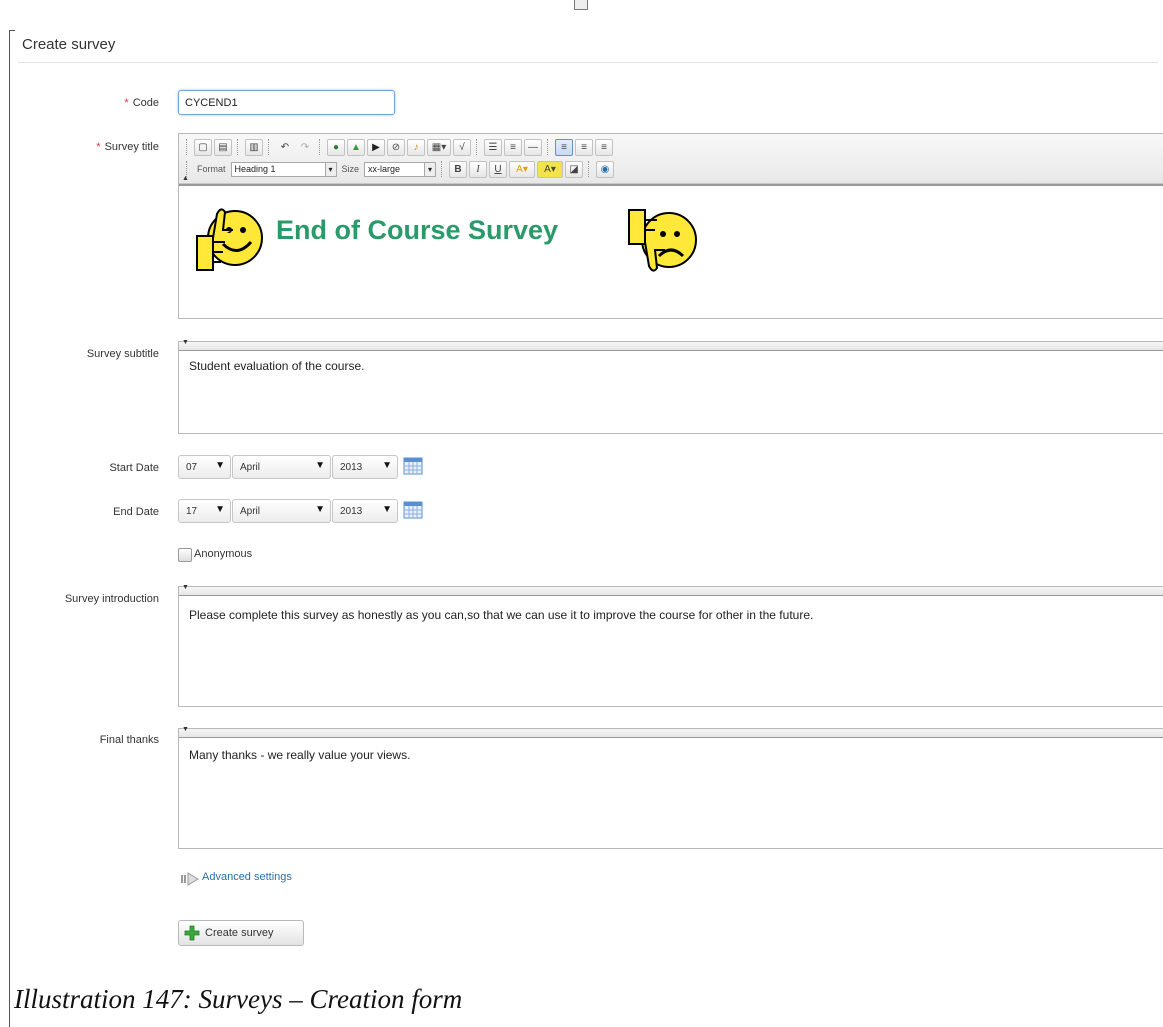  Describe the element at coordinates (223, 147) in the screenshot. I see `paste-text-icon: ▤` at that location.